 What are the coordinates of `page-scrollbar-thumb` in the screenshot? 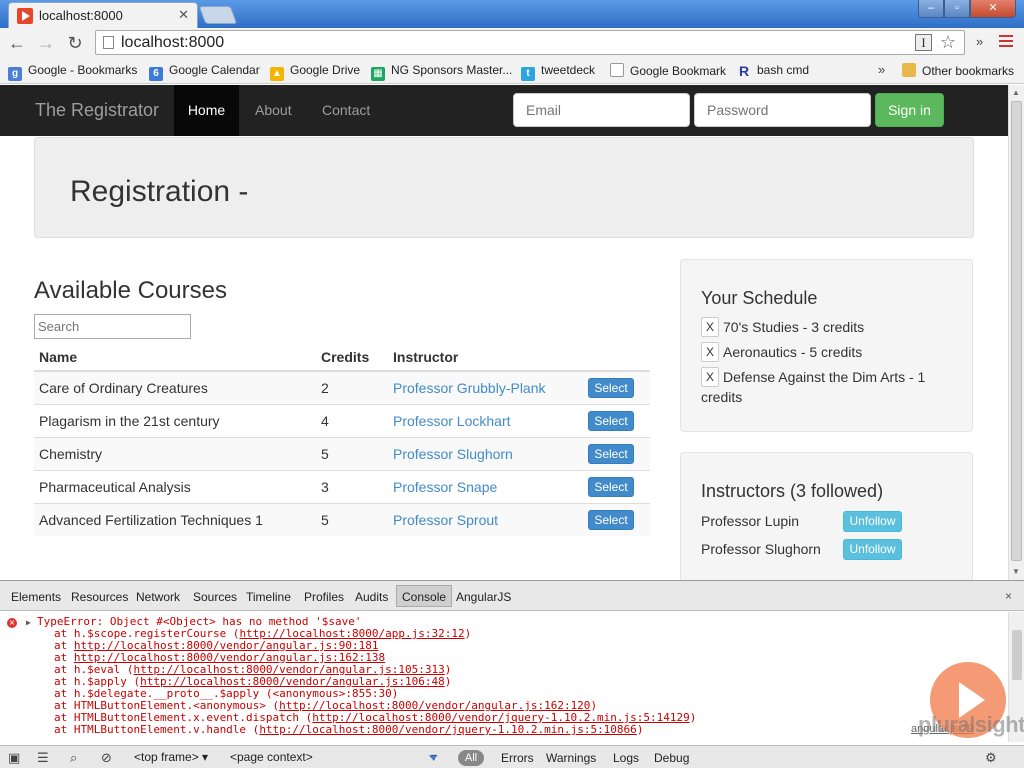 It's located at (1016, 331).